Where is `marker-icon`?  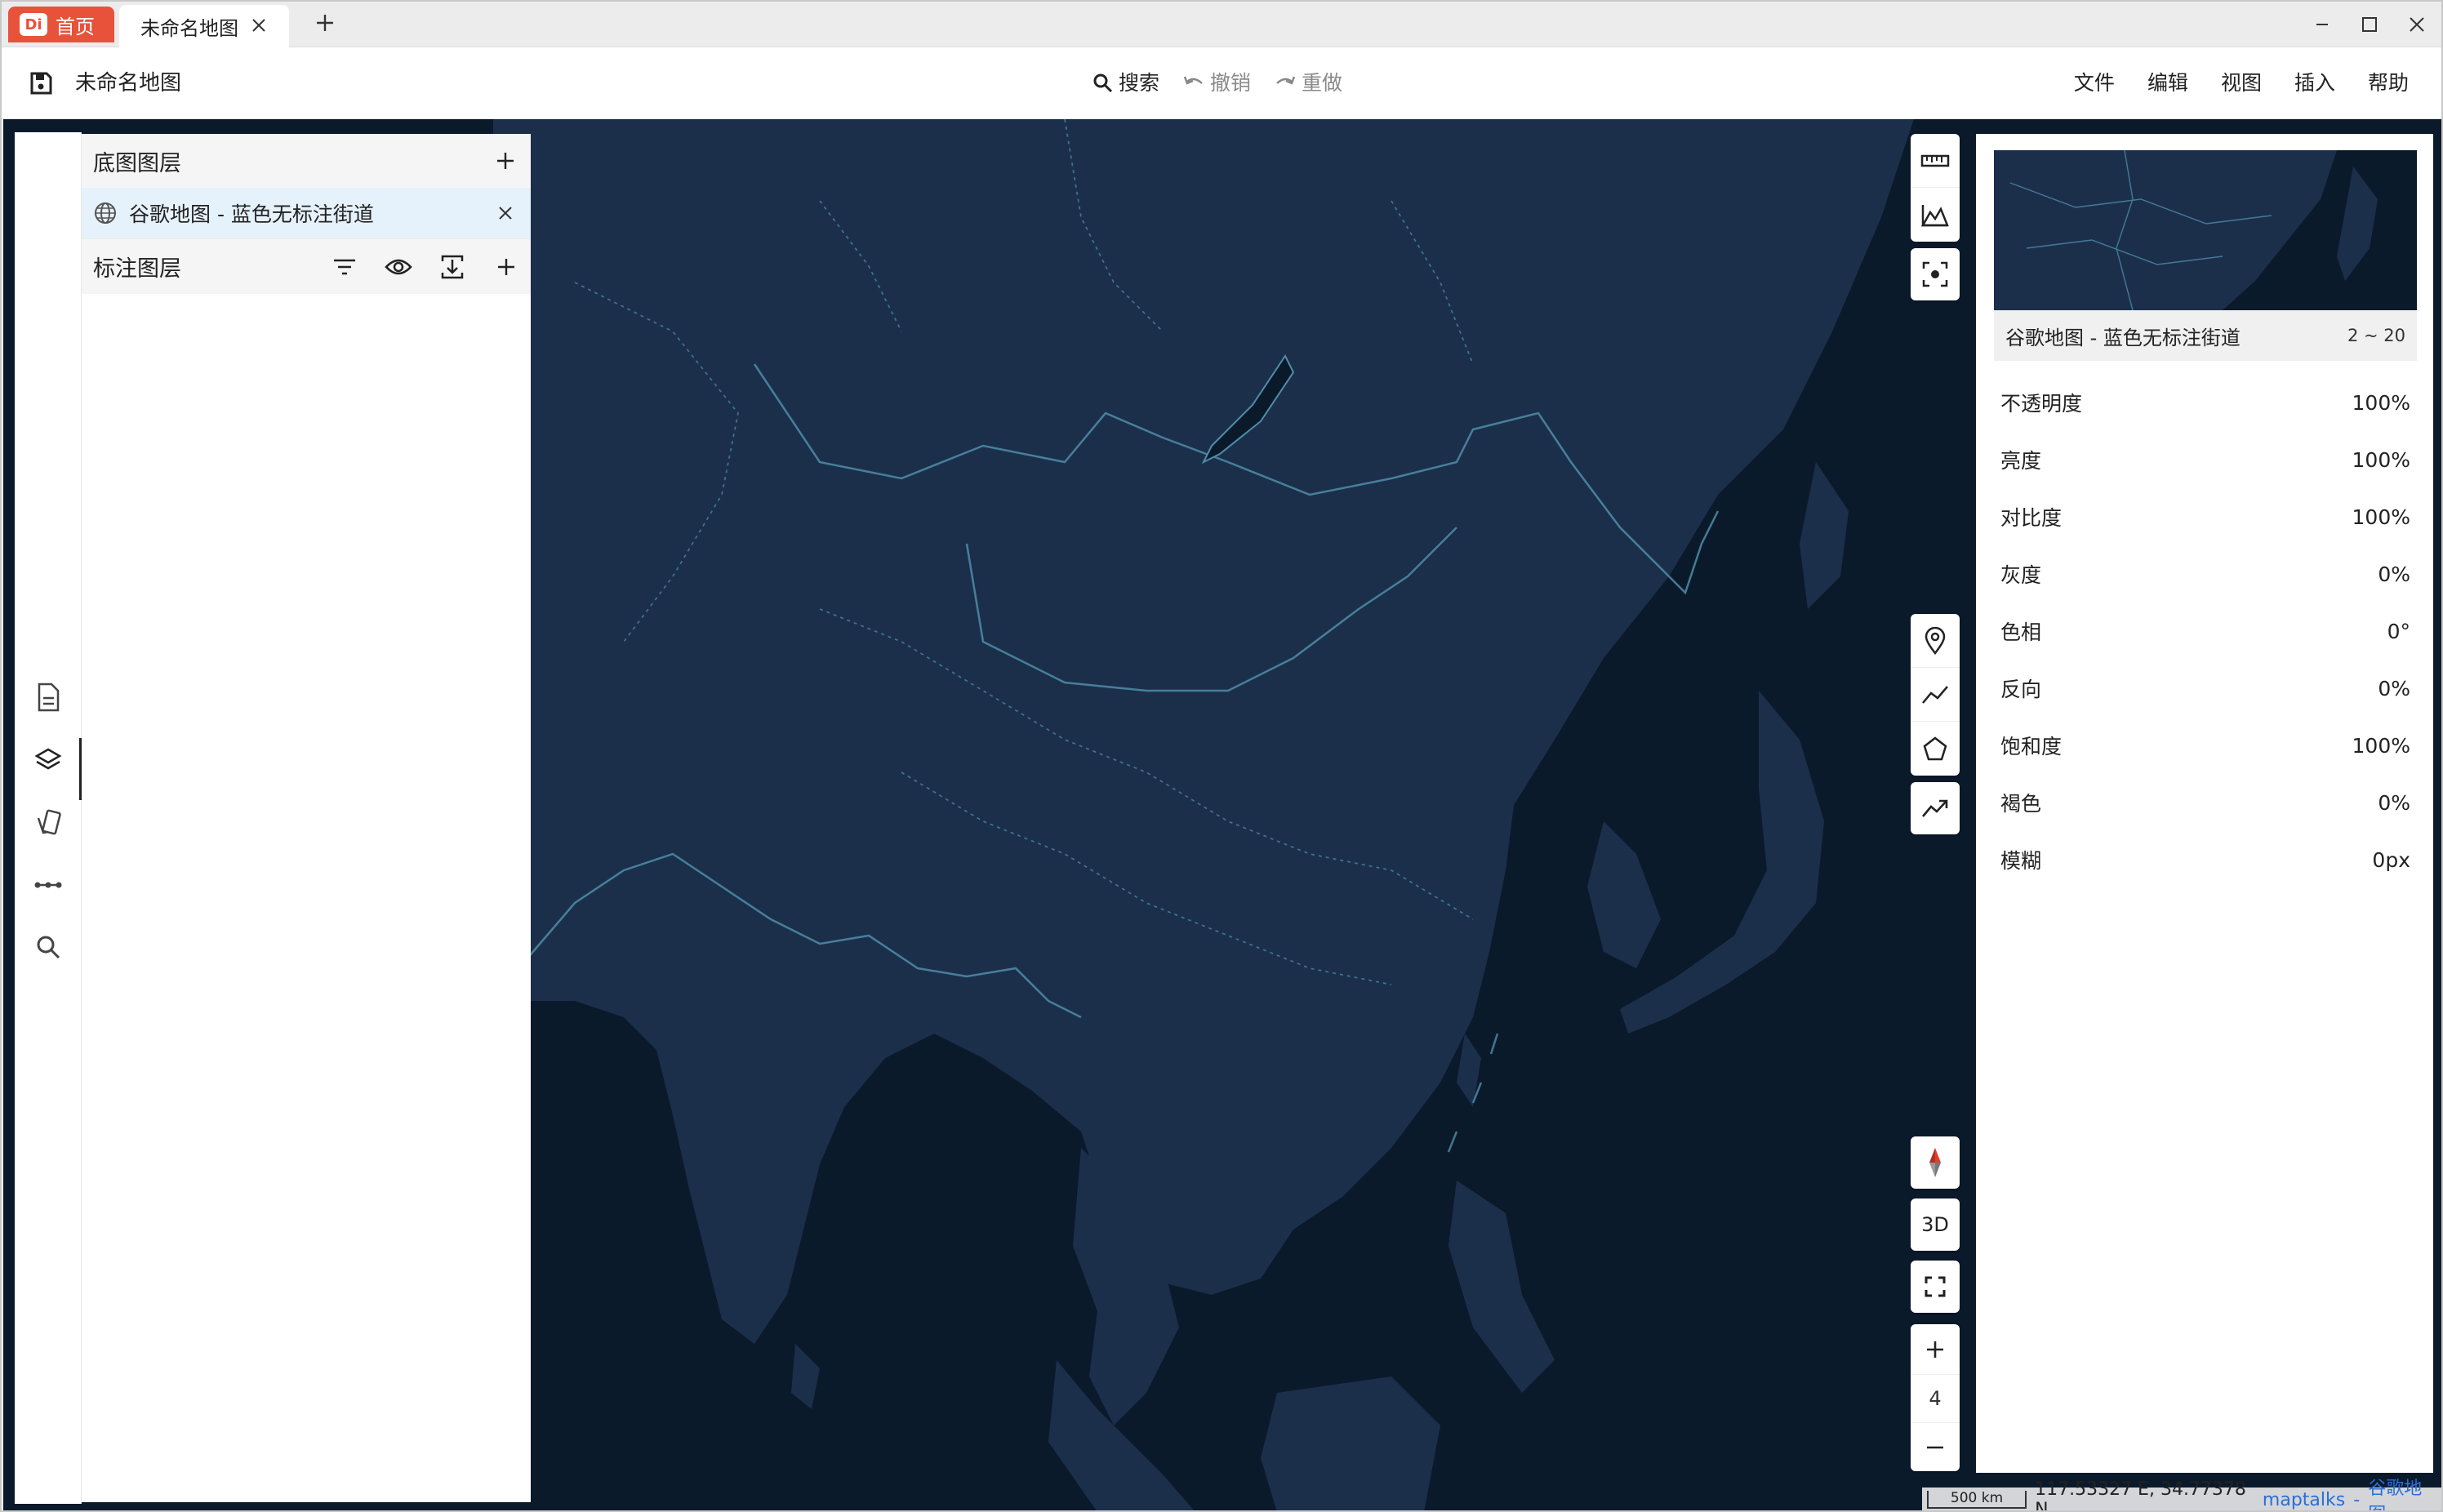 marker-icon is located at coordinates (1935, 641).